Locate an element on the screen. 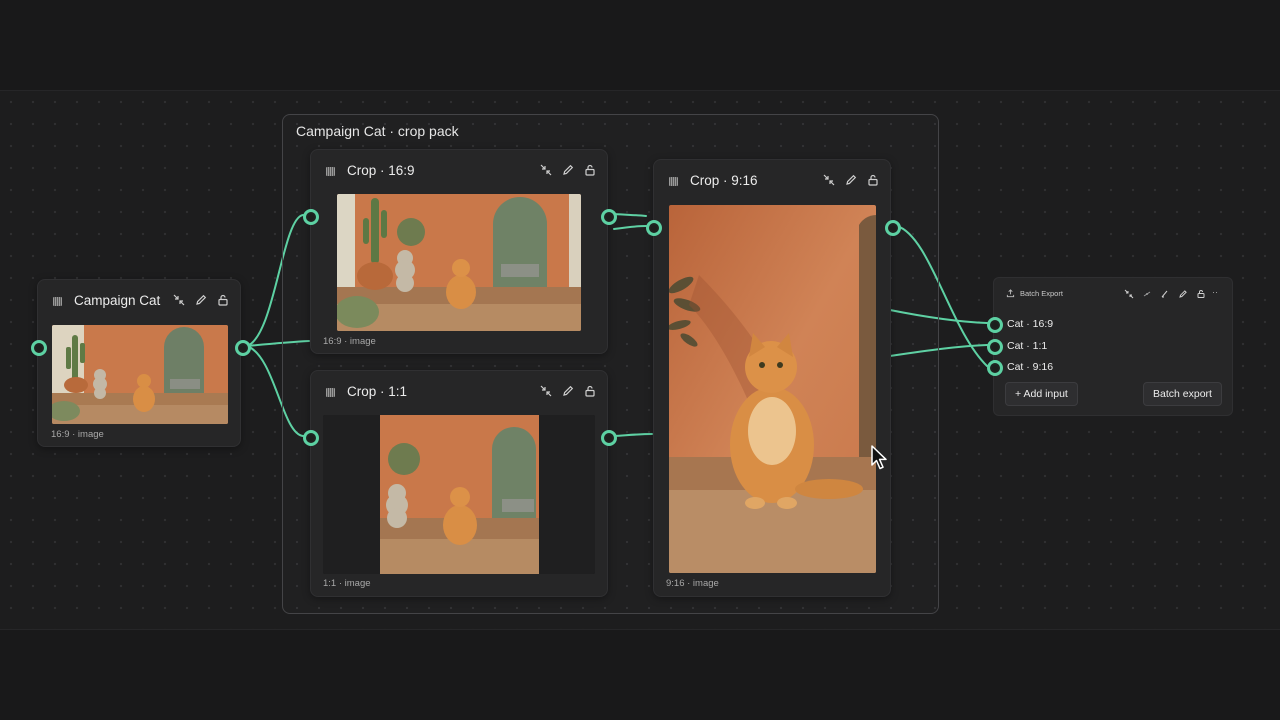 This screenshot has width=1280, height=720. source-image-preview is located at coordinates (140, 374).